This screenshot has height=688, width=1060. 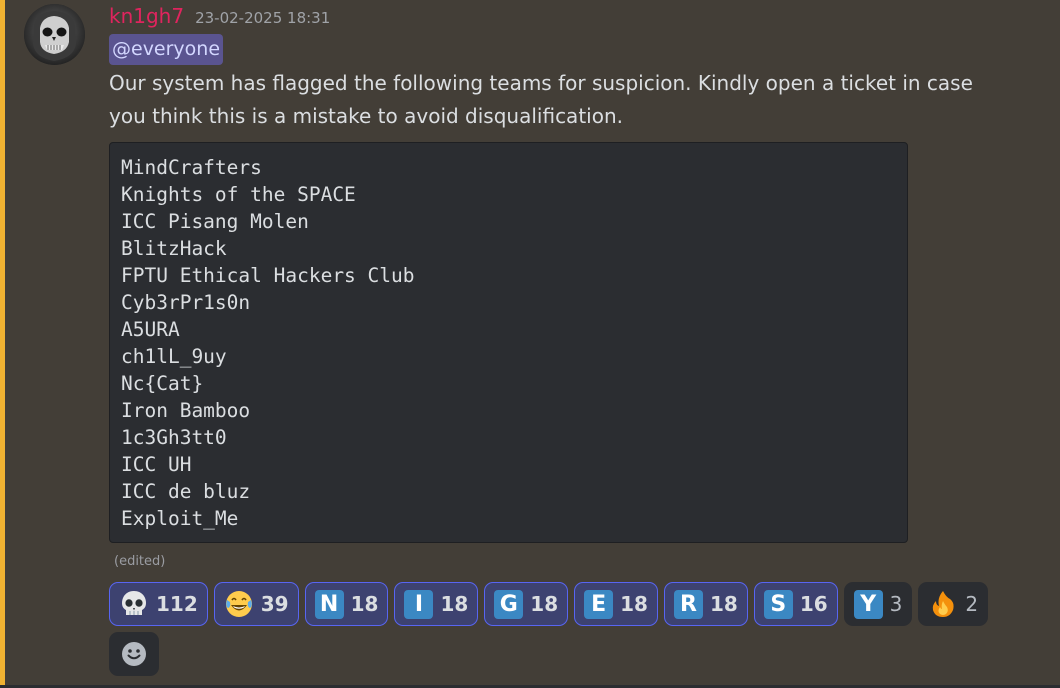 I want to click on fire-icon, so click(x=943, y=604).